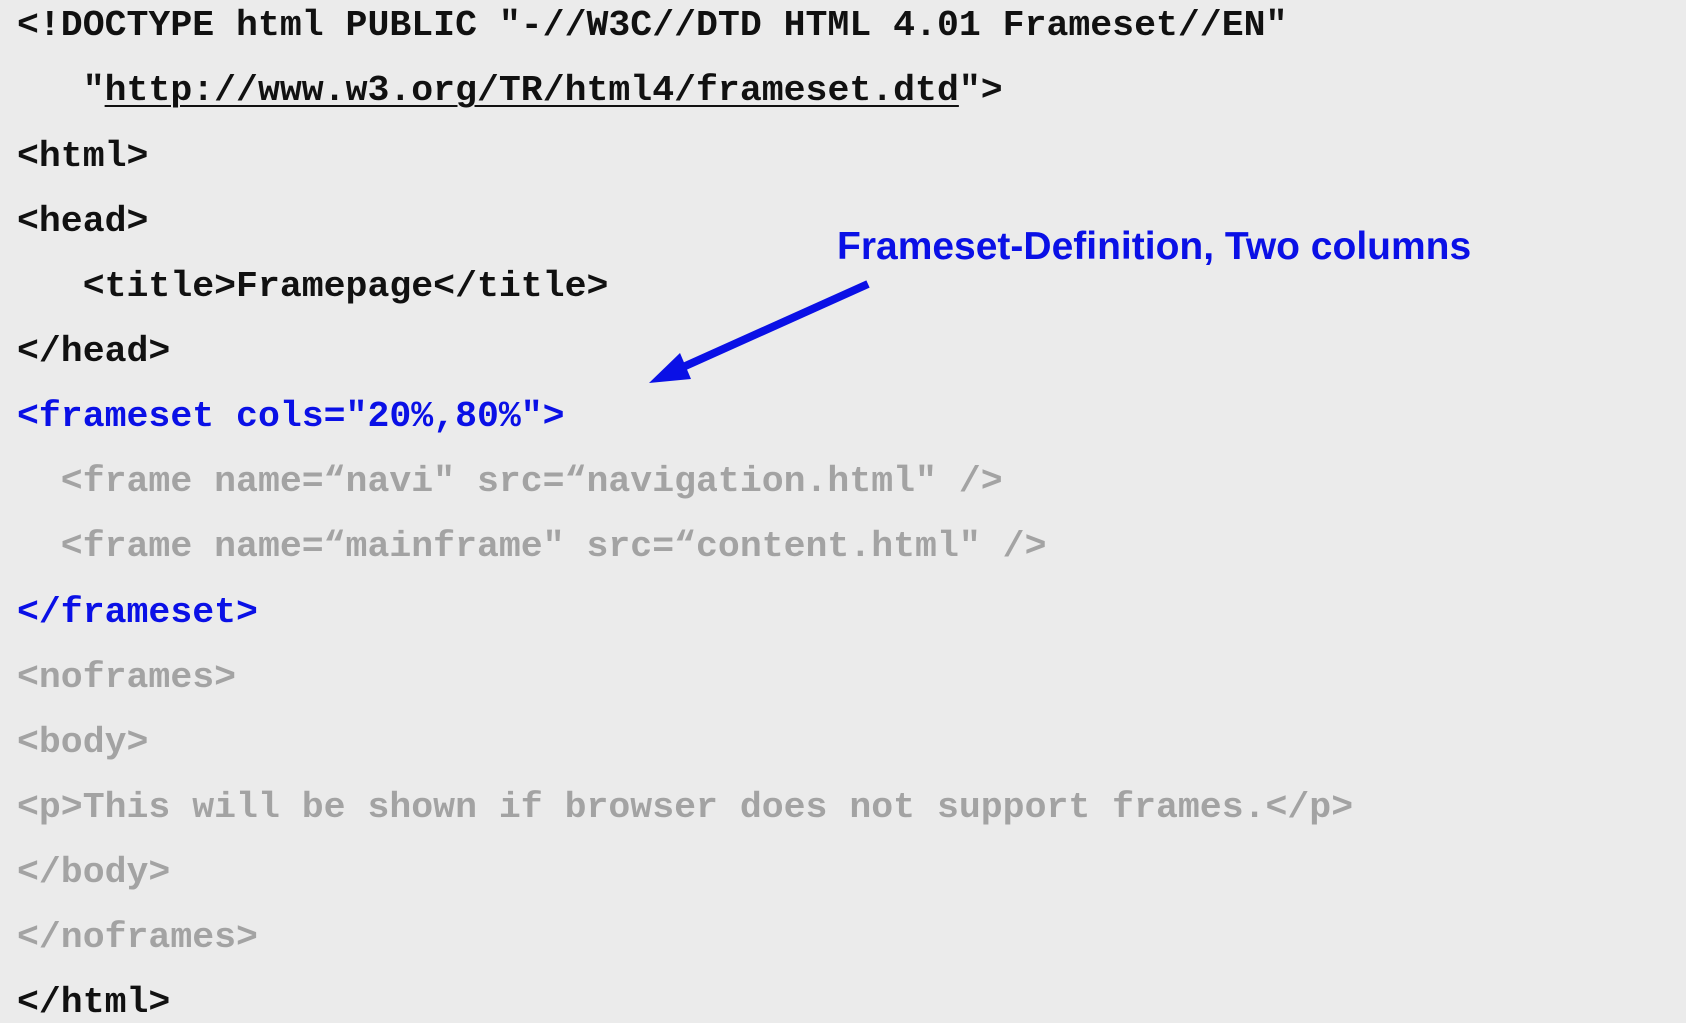  What do you see at coordinates (291, 416) in the screenshot?
I see `frameset-open-tag: <frameset cols="20%,80%">` at bounding box center [291, 416].